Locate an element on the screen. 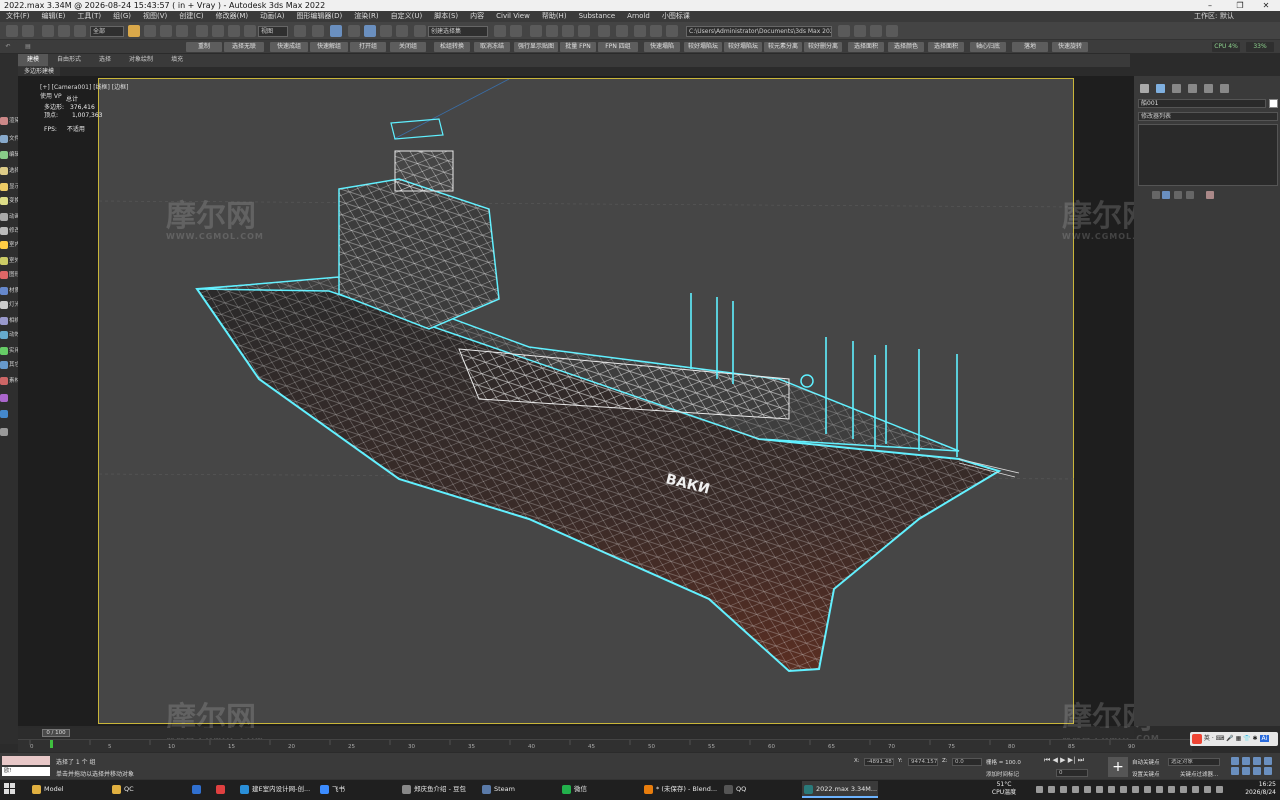 Image resolution: width=1280 pixels, height=800 pixels. cmd-button-8: 强行显示贴图 is located at coordinates (536, 47).